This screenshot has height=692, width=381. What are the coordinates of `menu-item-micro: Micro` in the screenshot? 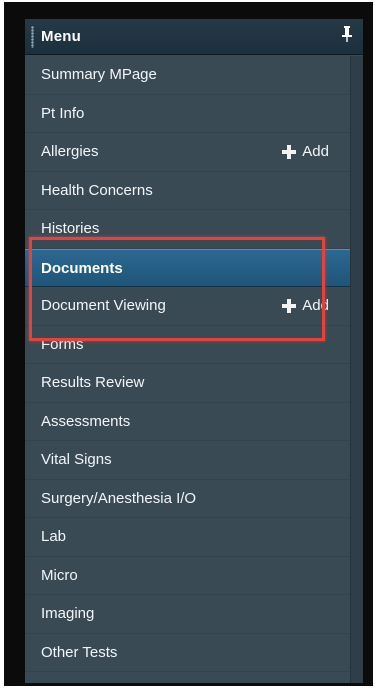 It's located at (194, 576).